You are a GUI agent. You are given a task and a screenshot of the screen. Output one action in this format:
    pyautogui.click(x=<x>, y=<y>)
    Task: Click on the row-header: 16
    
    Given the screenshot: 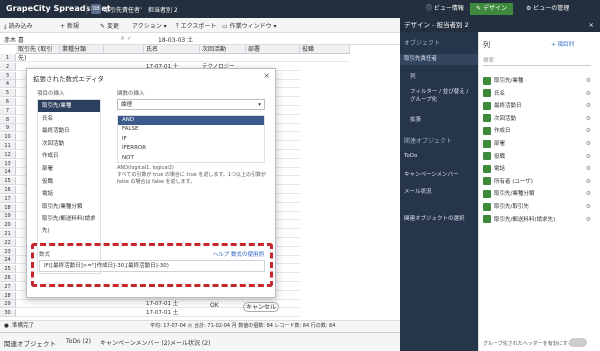 What is the action you would take?
    pyautogui.click(x=8, y=190)
    